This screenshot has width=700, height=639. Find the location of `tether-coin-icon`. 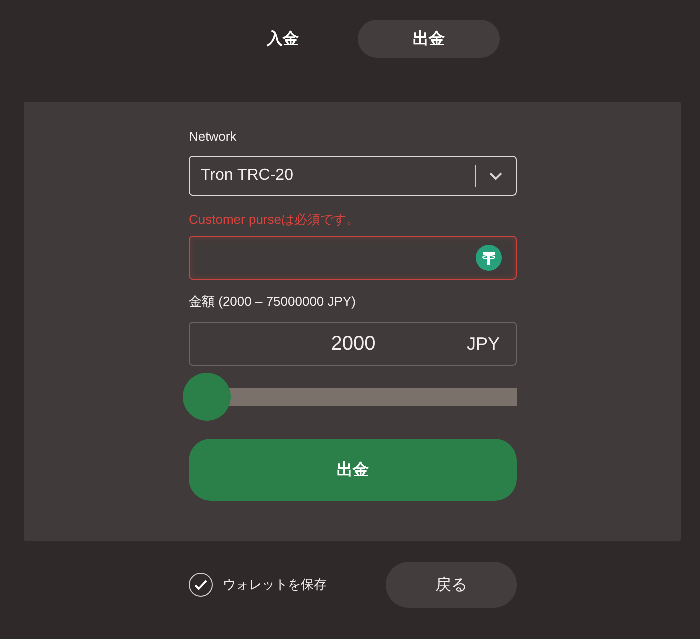

tether-coin-icon is located at coordinates (489, 258).